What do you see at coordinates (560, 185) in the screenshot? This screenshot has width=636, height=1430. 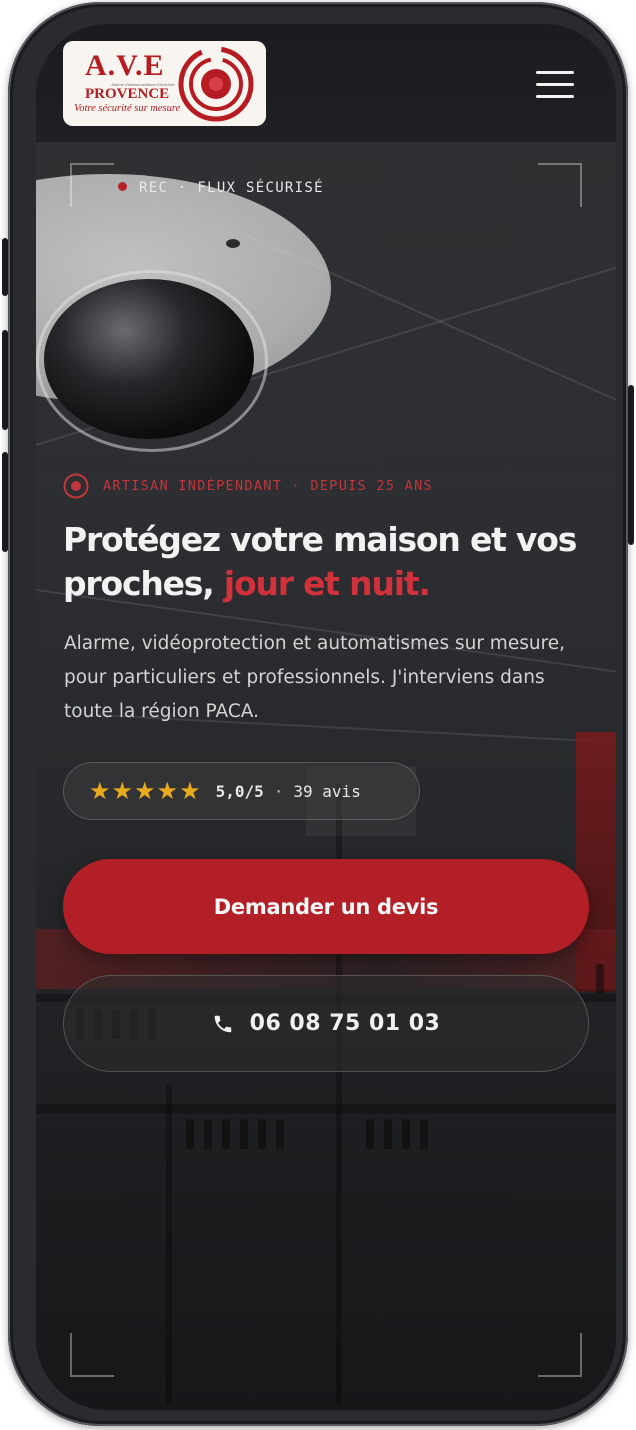 I see `viewfinder-corner-top-right` at bounding box center [560, 185].